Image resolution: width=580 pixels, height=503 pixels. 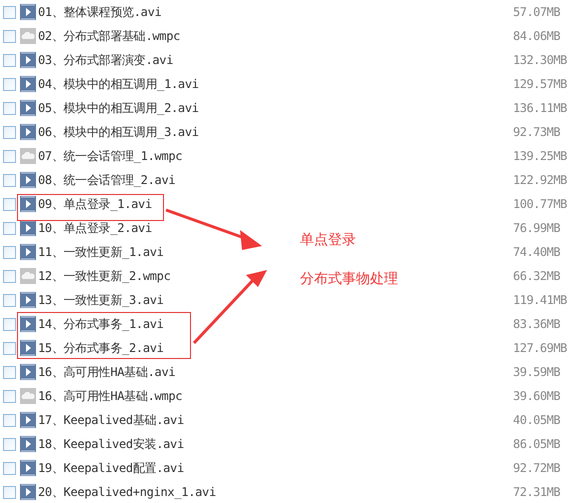 What do you see at coordinates (537, 420) in the screenshot?
I see `file-size: 40.05MB` at bounding box center [537, 420].